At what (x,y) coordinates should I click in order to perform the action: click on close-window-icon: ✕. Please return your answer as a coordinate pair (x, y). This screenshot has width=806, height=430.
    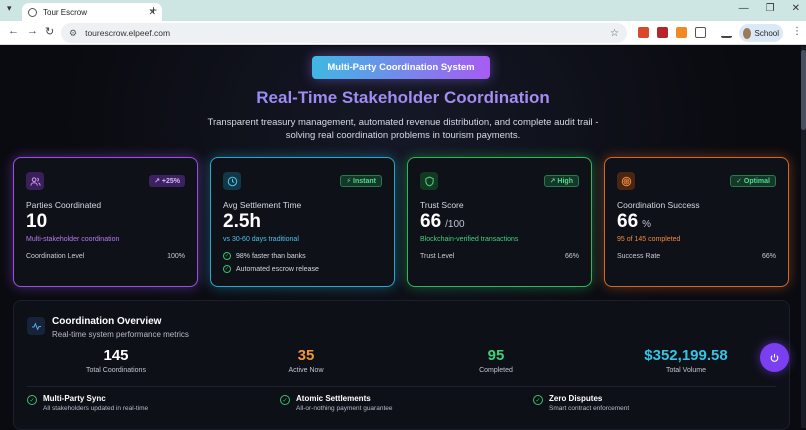
    Looking at the image, I should click on (796, 8).